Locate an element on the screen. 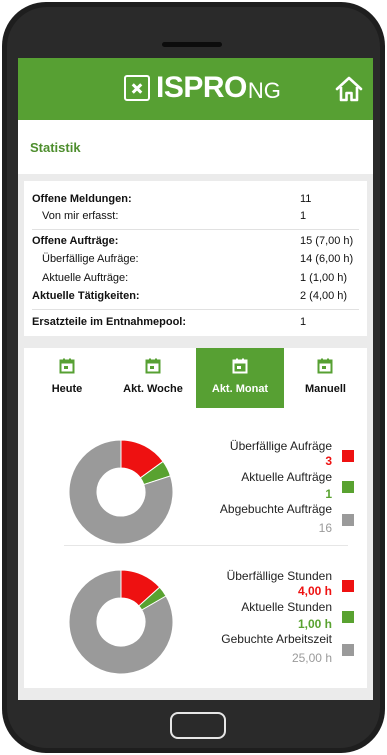 The height and width of the screenshot is (755, 387). tab-label: Manuell is located at coordinates (325, 389).